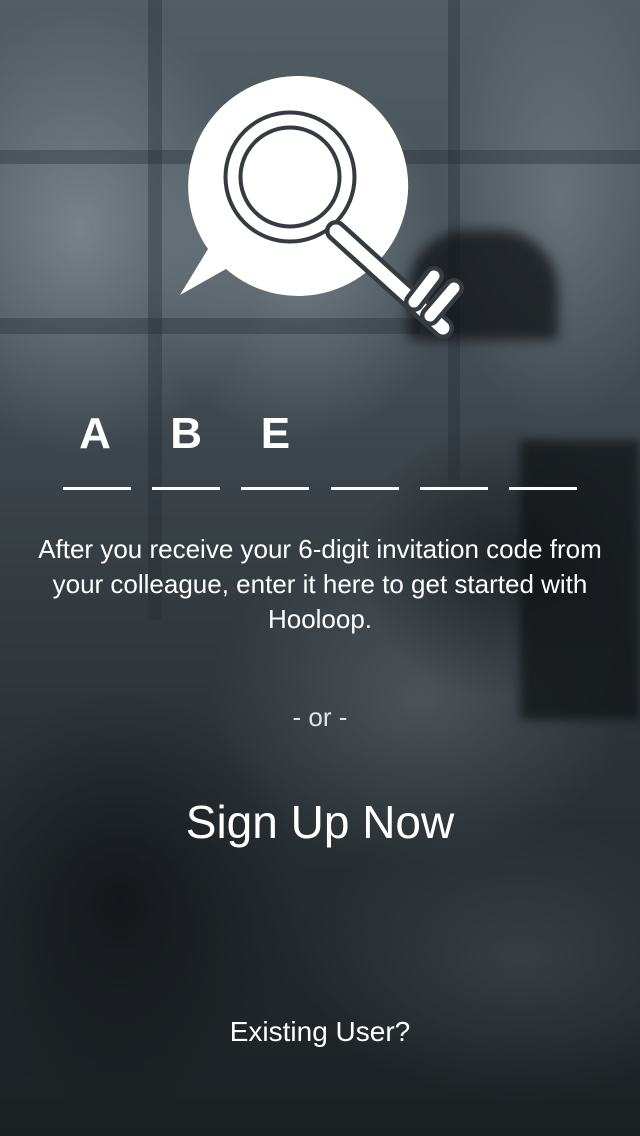  Describe the element at coordinates (320, 448) in the screenshot. I see `invitation-code-input: A B E` at that location.